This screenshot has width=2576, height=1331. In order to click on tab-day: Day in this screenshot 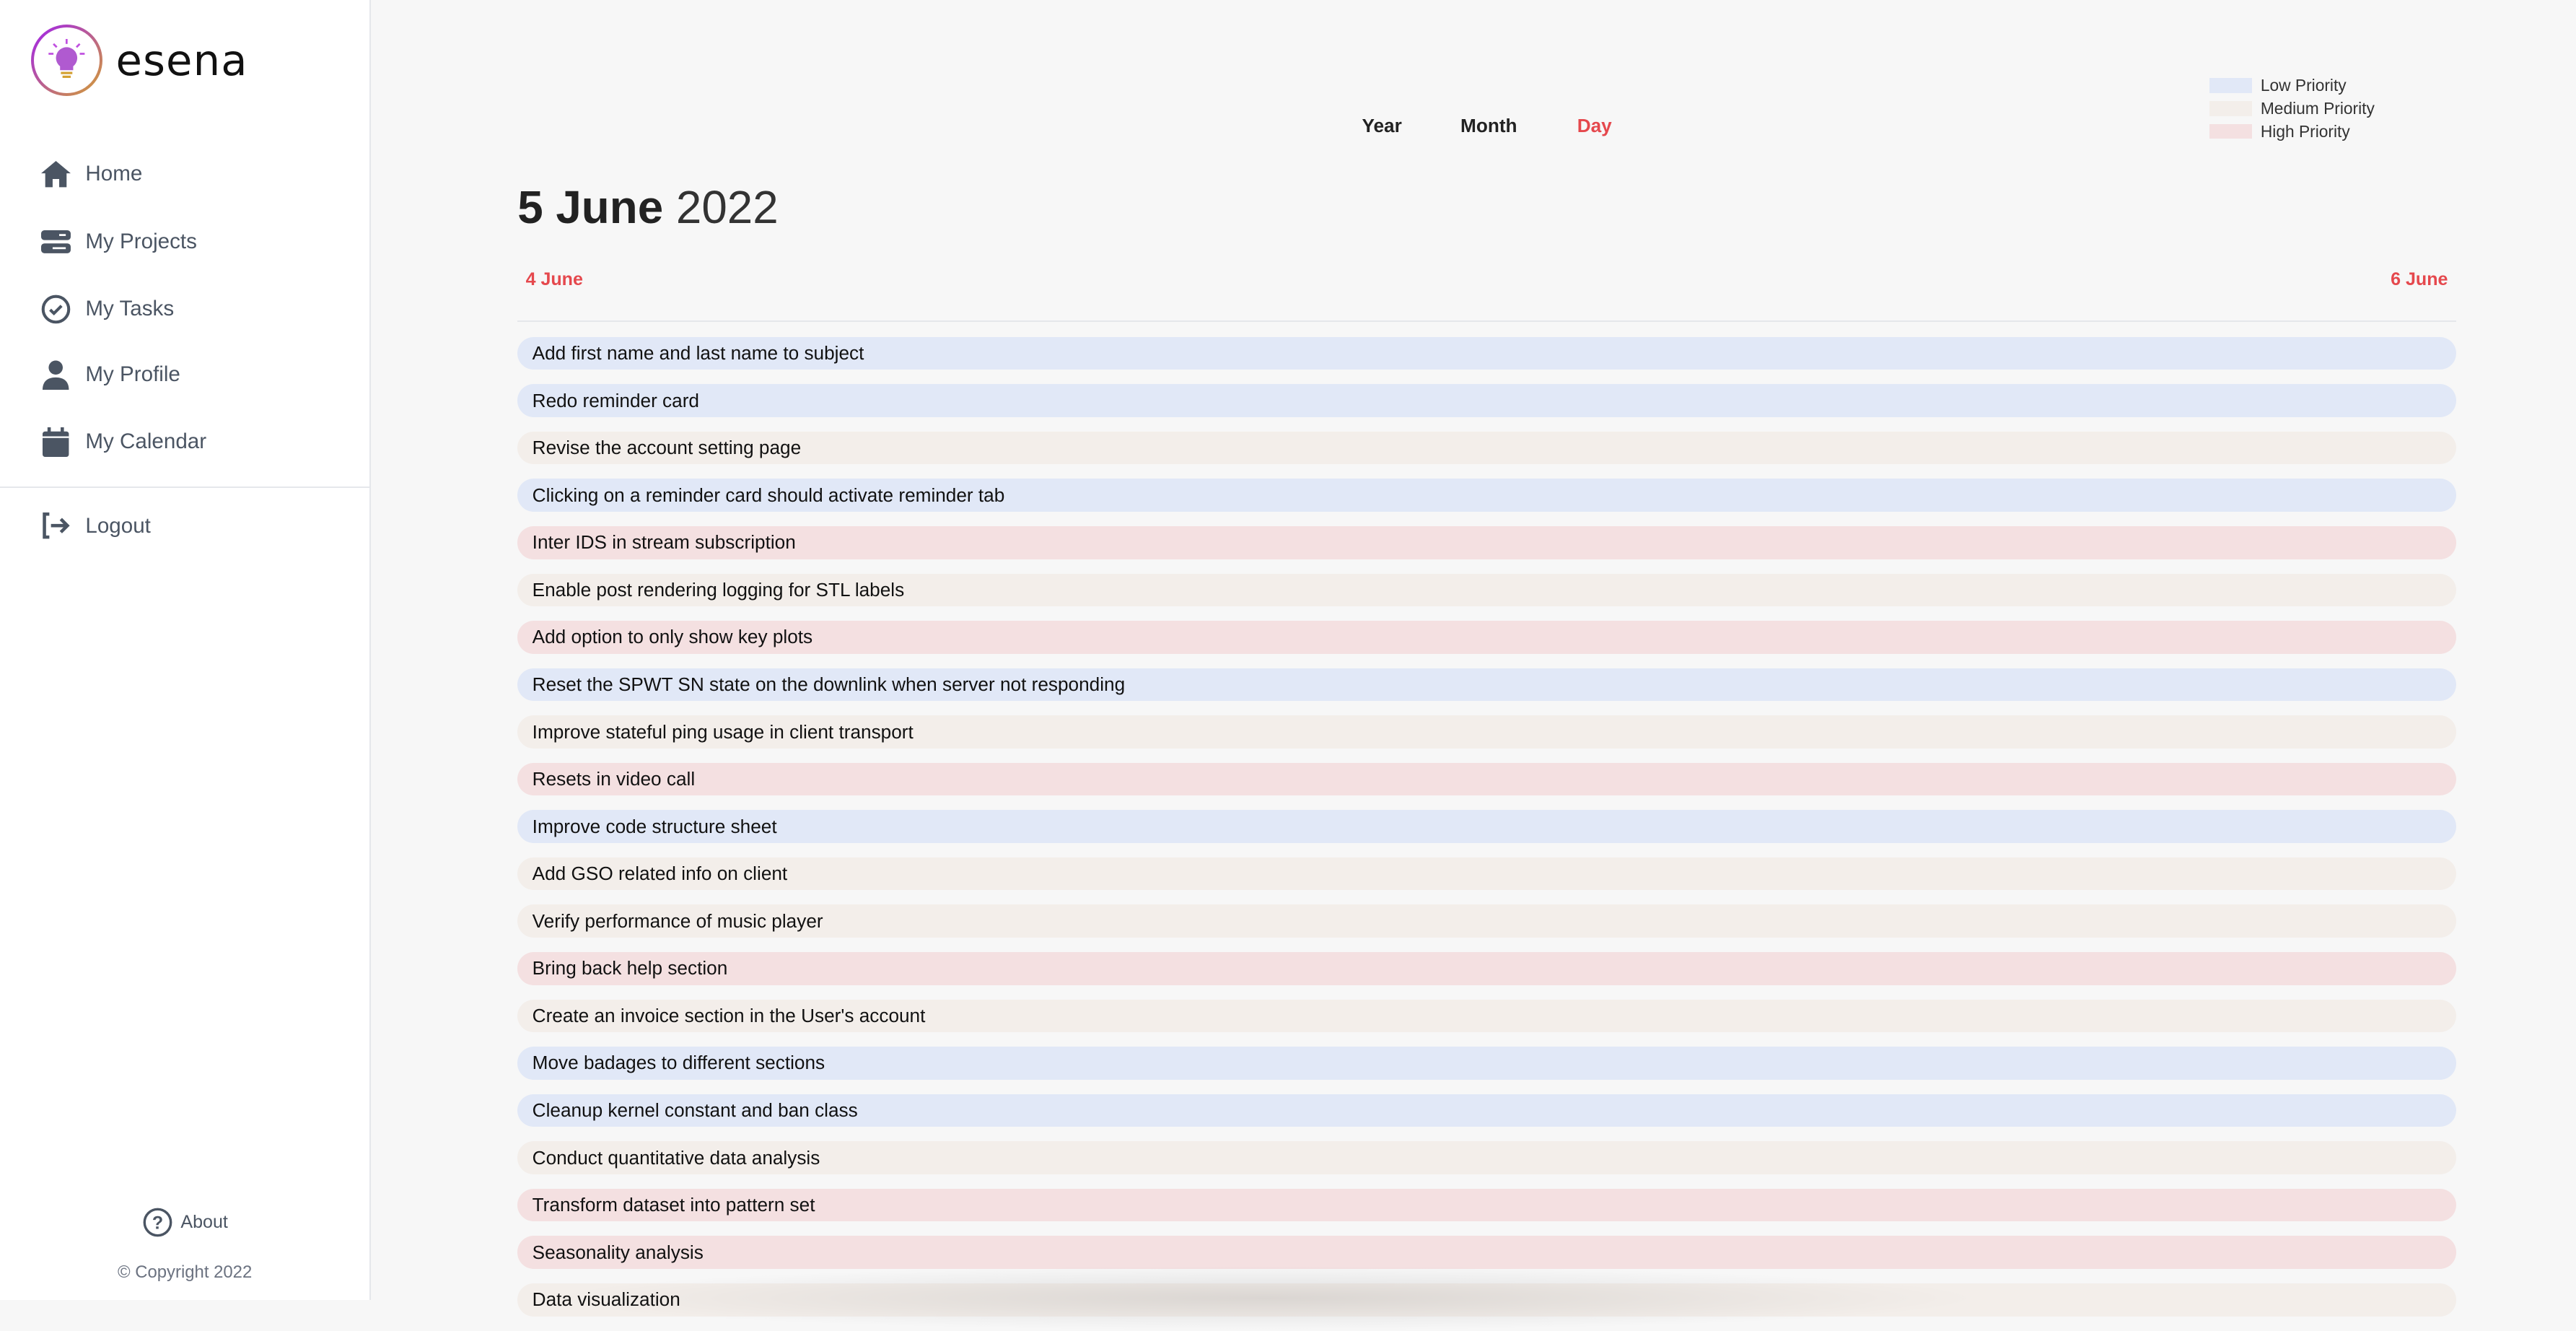, I will do `click(1594, 126)`.